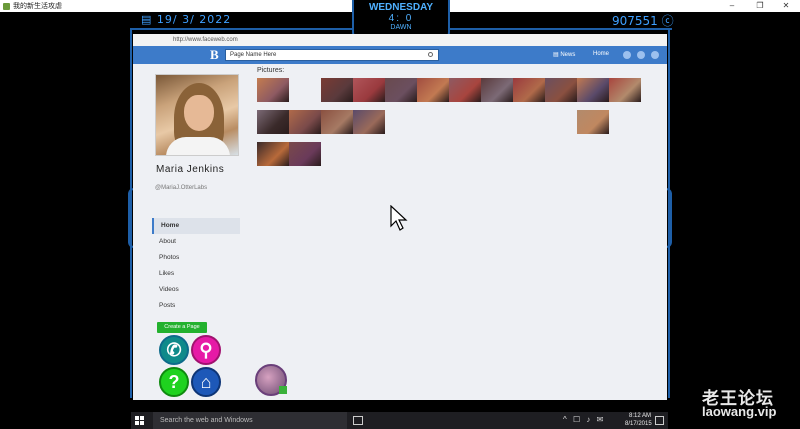  I want to click on nav-home: Home, so click(601, 54).